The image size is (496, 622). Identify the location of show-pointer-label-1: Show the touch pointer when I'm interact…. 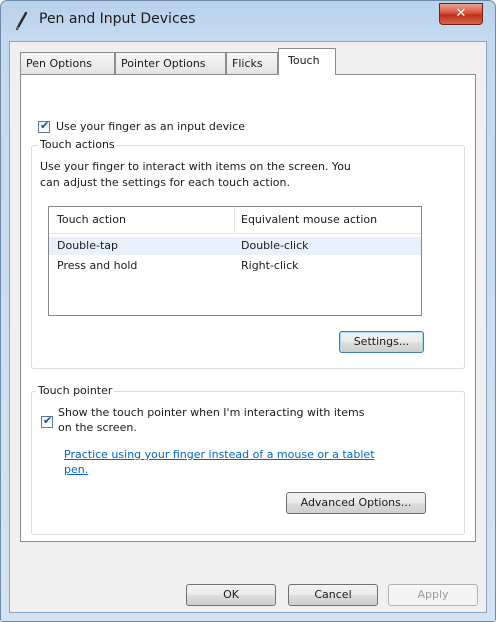
(211, 412).